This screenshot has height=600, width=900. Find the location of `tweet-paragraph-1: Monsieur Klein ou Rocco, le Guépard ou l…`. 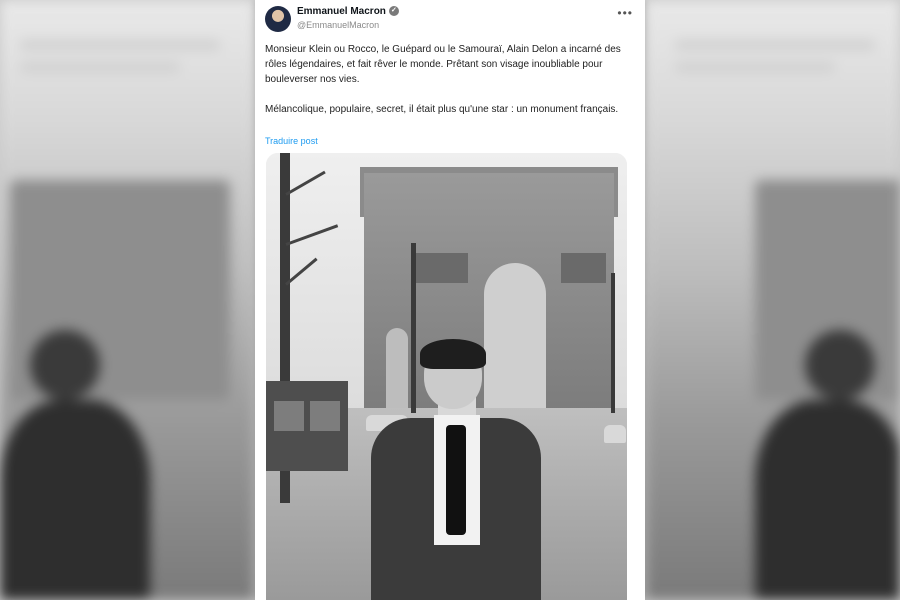

tweet-paragraph-1: Monsieur Klein ou Rocco, le Guépard ou l… is located at coordinates (443, 64).